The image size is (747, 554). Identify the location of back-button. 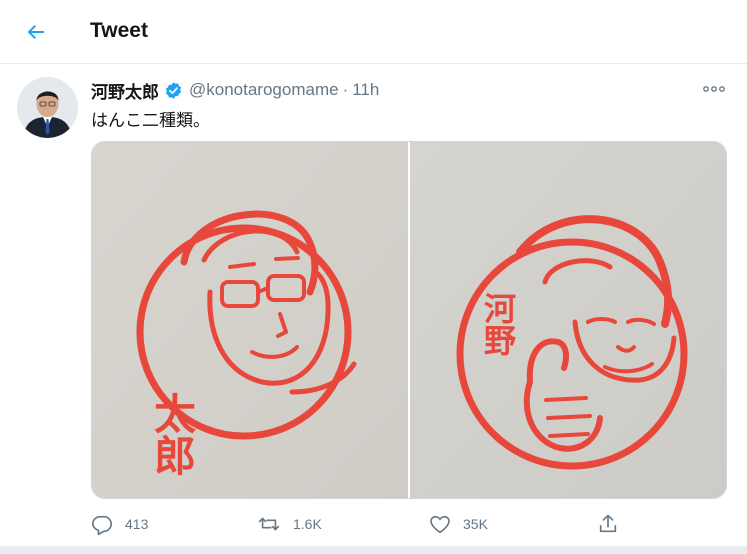
(36, 32).